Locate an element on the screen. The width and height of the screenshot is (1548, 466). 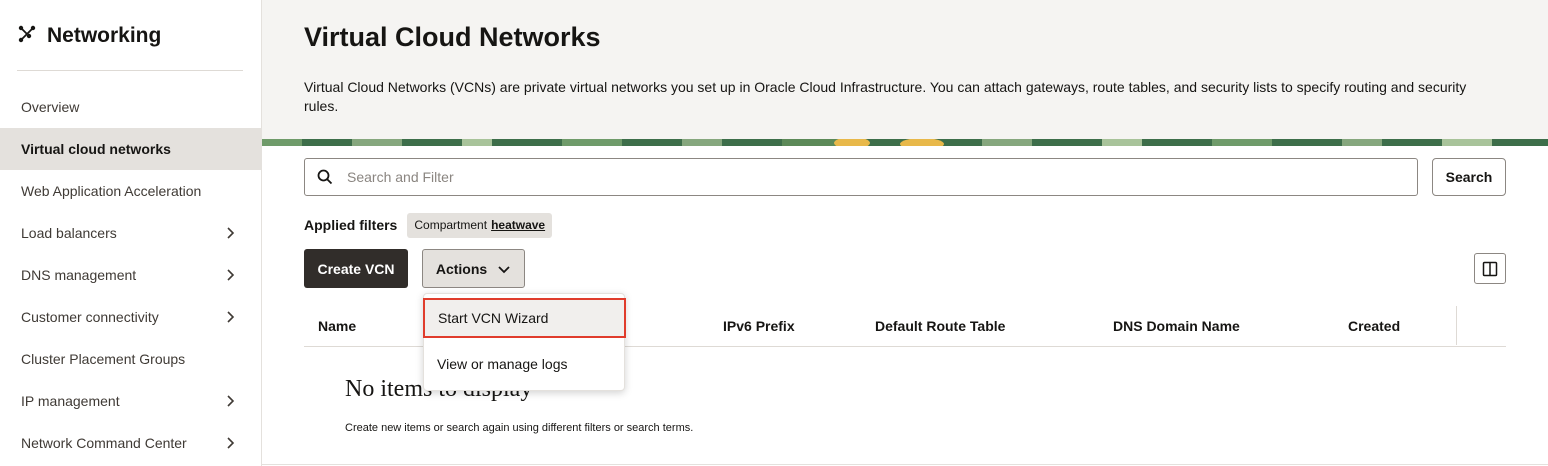
sidebar-item-cluster-placement-groups: Cluster Placement Groups is located at coordinates (130, 359).